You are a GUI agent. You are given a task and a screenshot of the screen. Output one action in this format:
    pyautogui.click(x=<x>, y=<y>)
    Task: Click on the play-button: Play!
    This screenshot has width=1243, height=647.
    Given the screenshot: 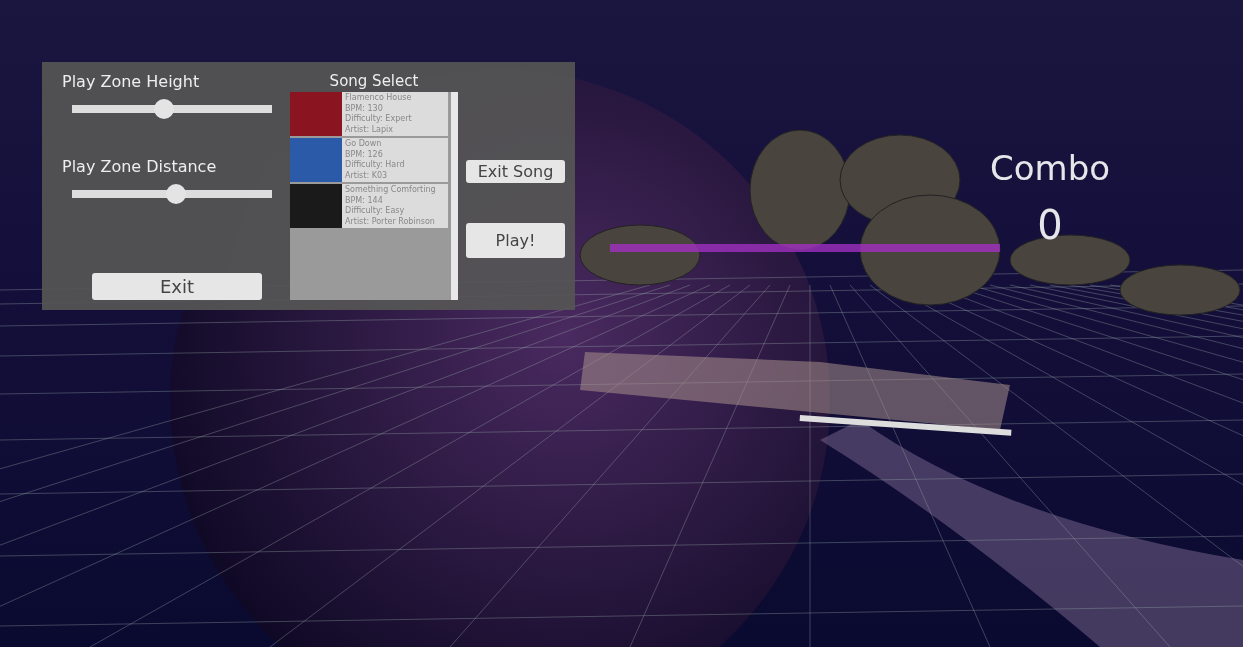 What is the action you would take?
    pyautogui.click(x=515, y=240)
    